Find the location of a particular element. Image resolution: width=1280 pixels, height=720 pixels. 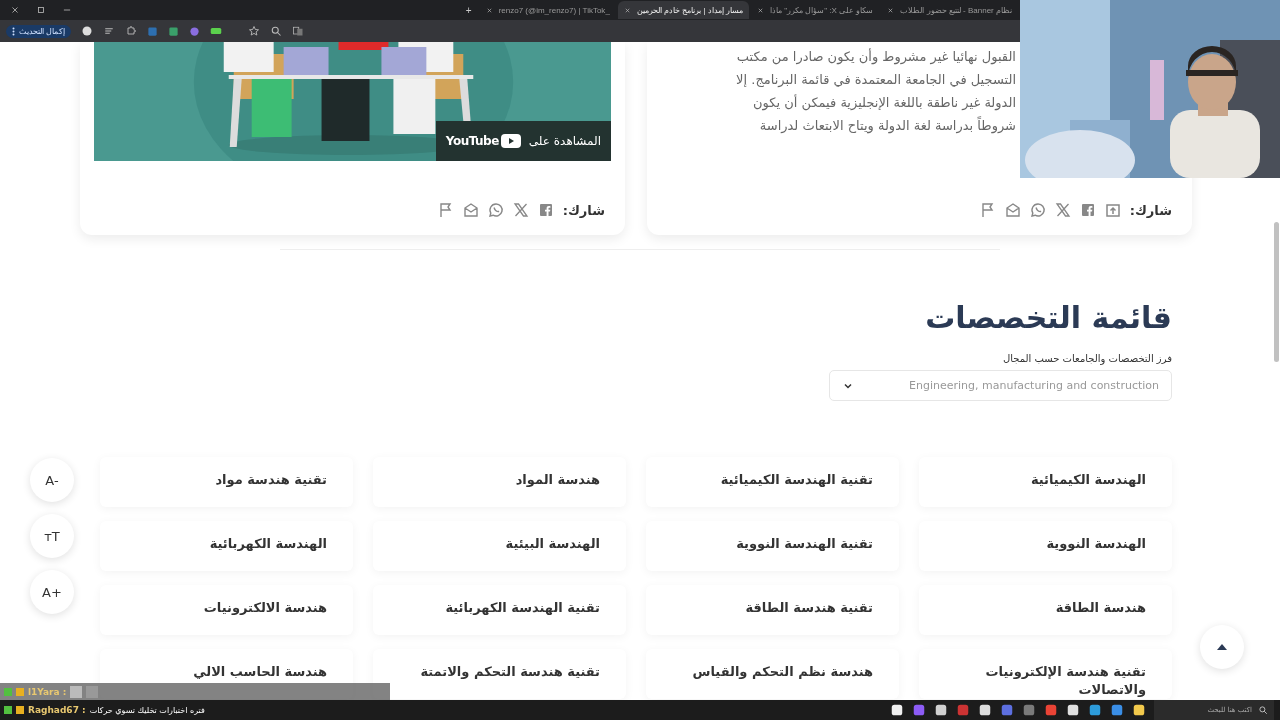

specialty-item: تقنية الهندسة النووية is located at coordinates (772, 546).